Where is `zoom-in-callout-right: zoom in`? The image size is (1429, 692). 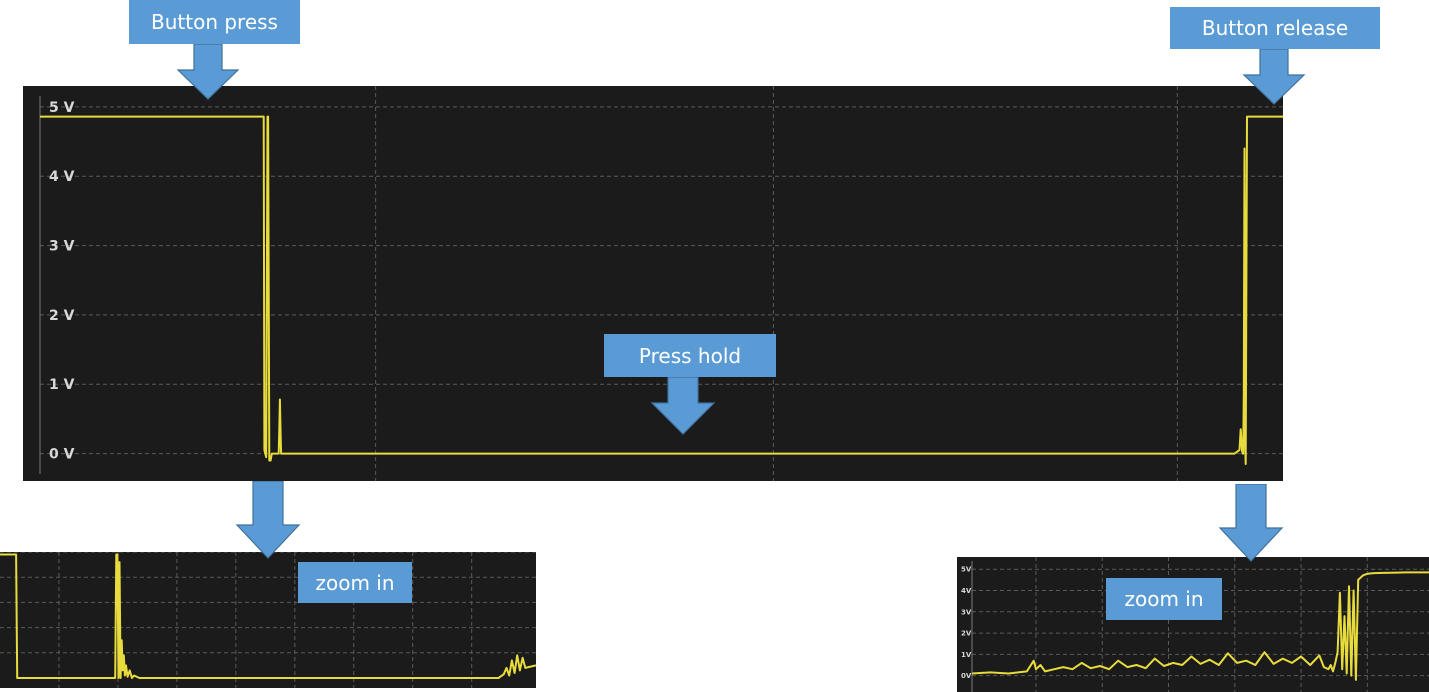 zoom-in-callout-right: zoom in is located at coordinates (1164, 599).